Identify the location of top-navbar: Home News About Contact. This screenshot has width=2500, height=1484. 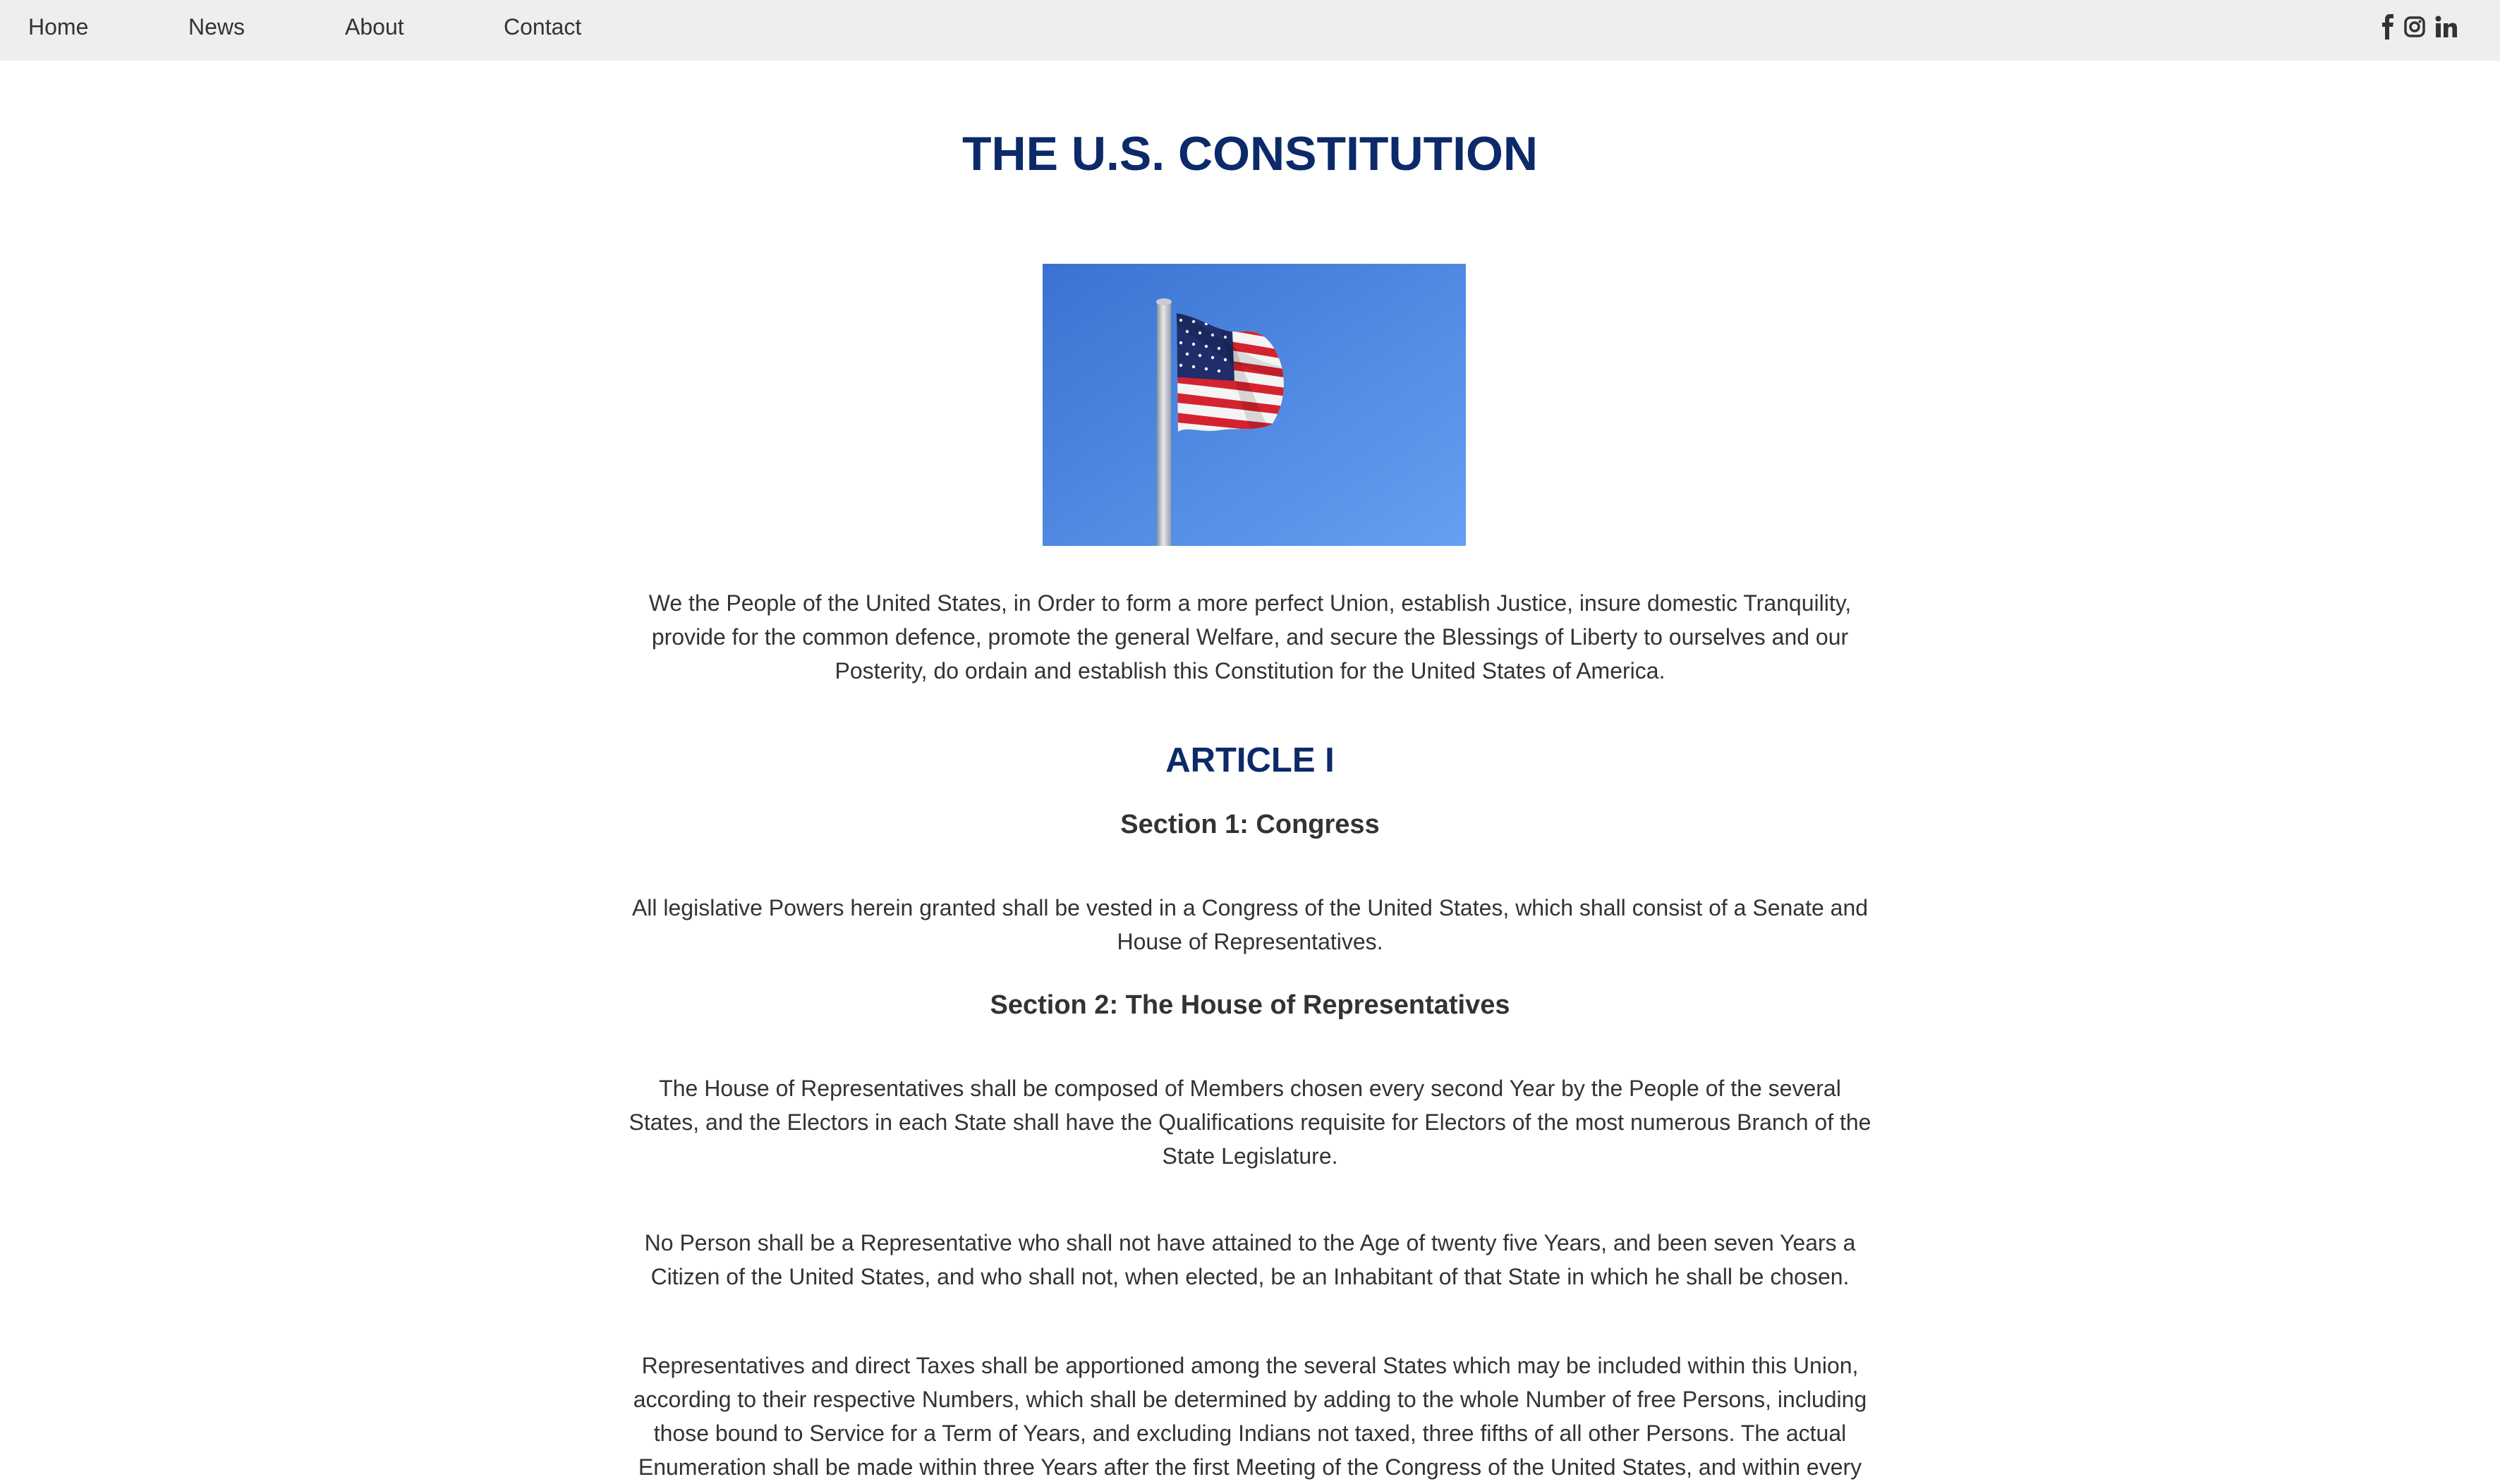
(1250, 30).